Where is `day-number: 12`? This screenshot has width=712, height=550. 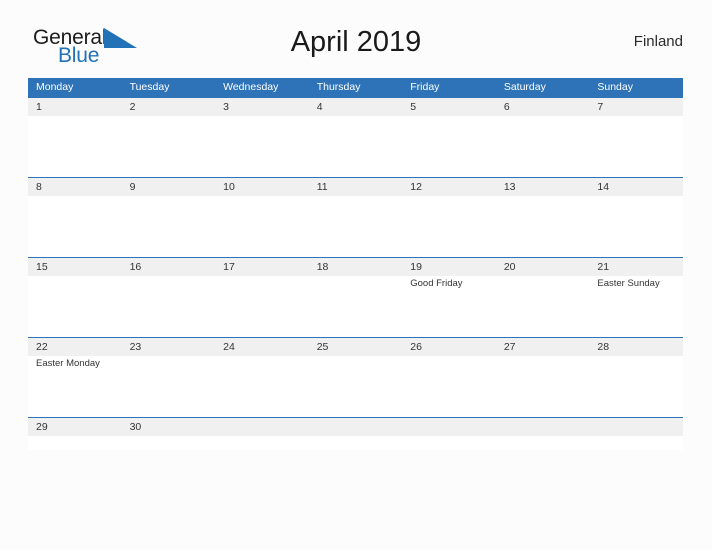
day-number: 12 is located at coordinates (449, 187).